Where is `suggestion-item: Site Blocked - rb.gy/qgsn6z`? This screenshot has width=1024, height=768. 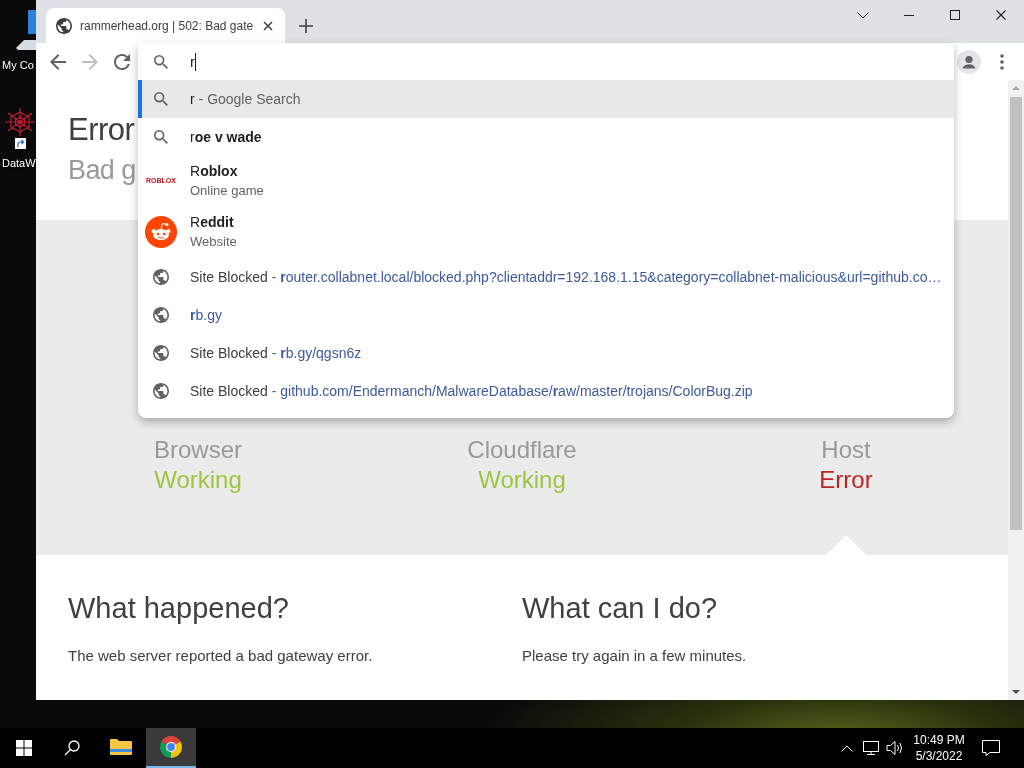 suggestion-item: Site Blocked - rb.gy/qgsn6z is located at coordinates (546, 353).